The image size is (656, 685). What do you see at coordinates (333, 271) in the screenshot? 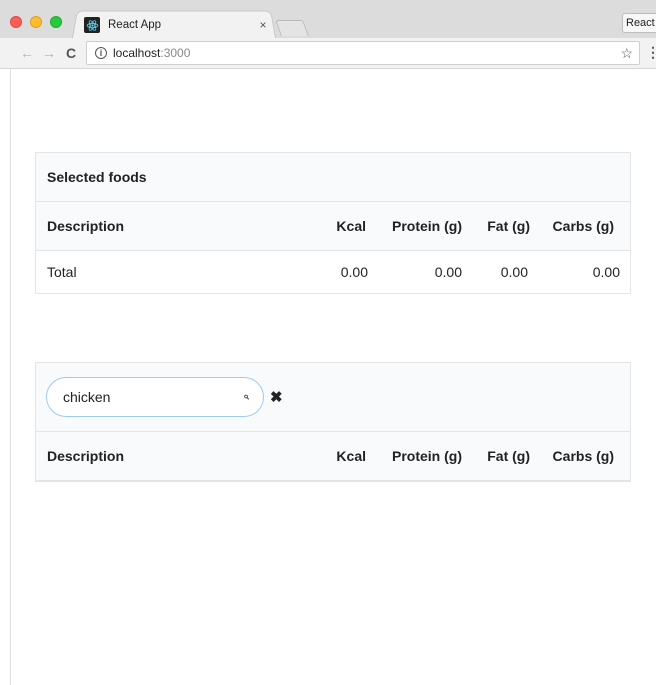
I see `total-row: Total 0.00 0.00 0.00 0.00` at bounding box center [333, 271].